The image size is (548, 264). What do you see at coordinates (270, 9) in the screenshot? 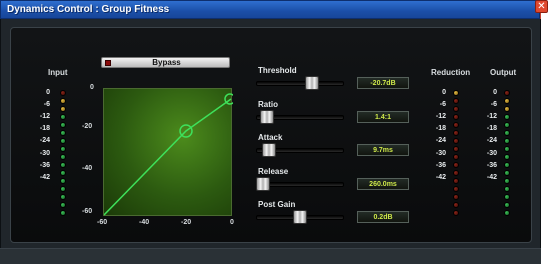
I see `title-bar: Dynamics Control : Group Fitness` at bounding box center [270, 9].